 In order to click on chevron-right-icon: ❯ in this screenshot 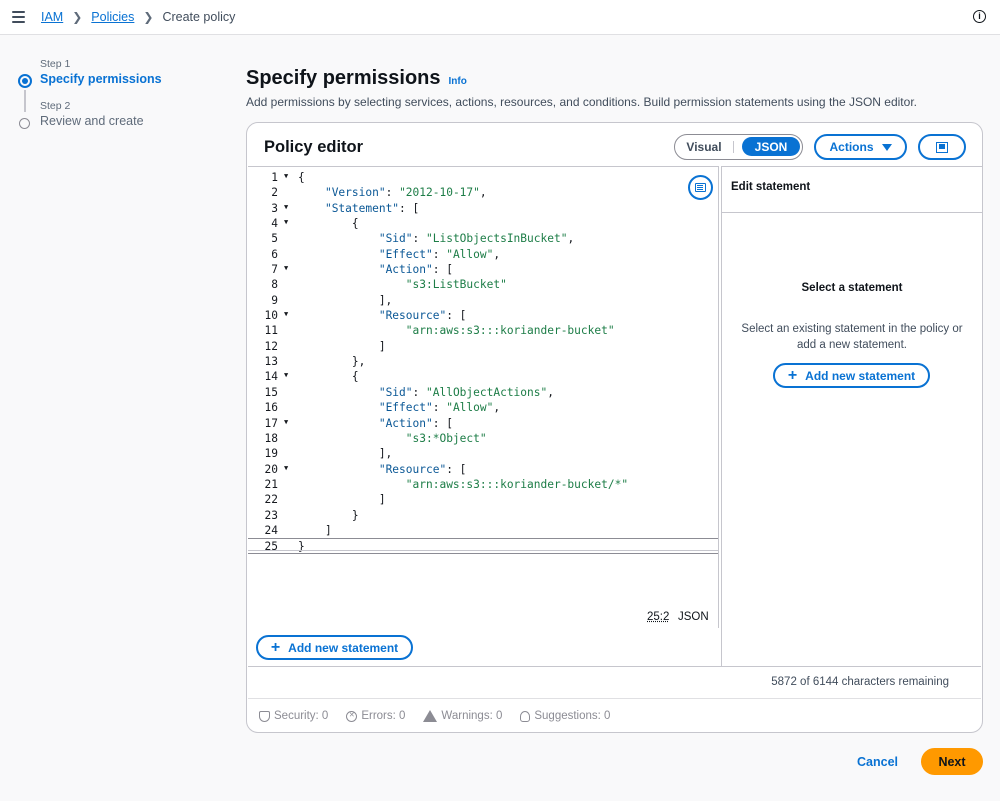, I will do `click(77, 17)`.